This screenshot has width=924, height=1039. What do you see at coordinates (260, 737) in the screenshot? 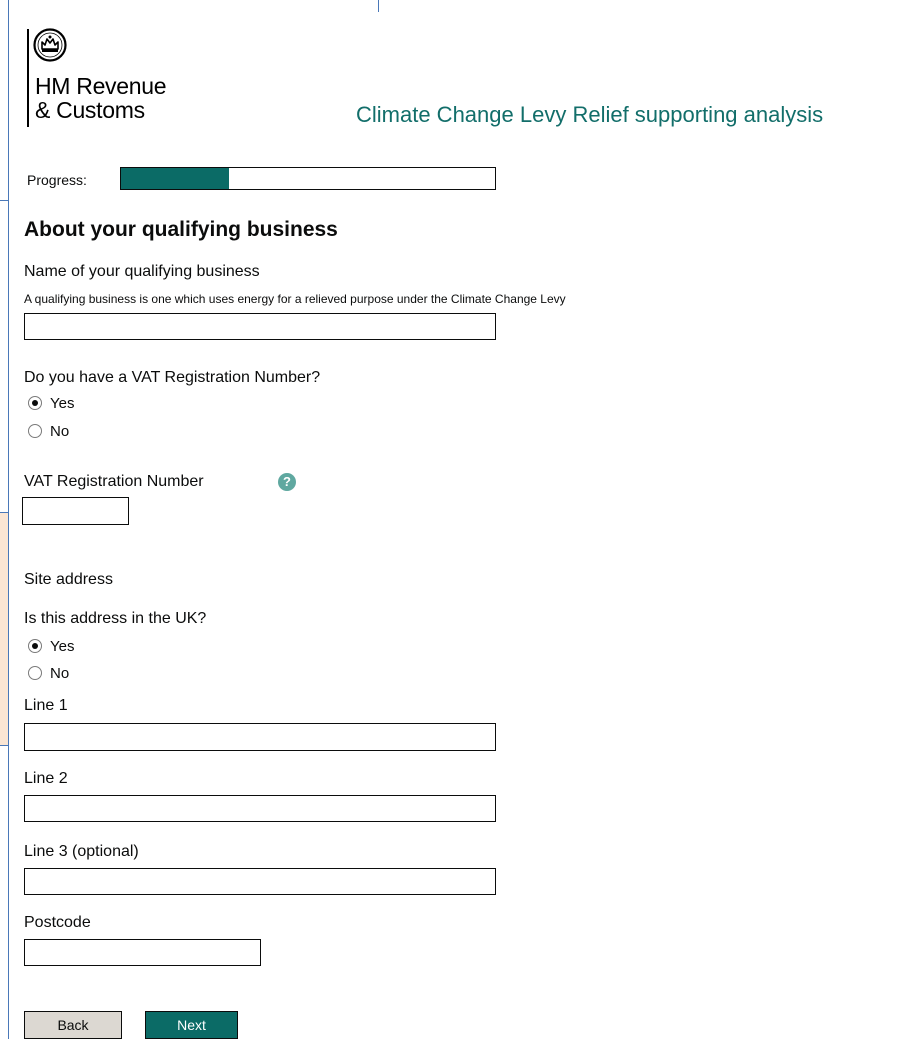
I see `address-line1-input` at bounding box center [260, 737].